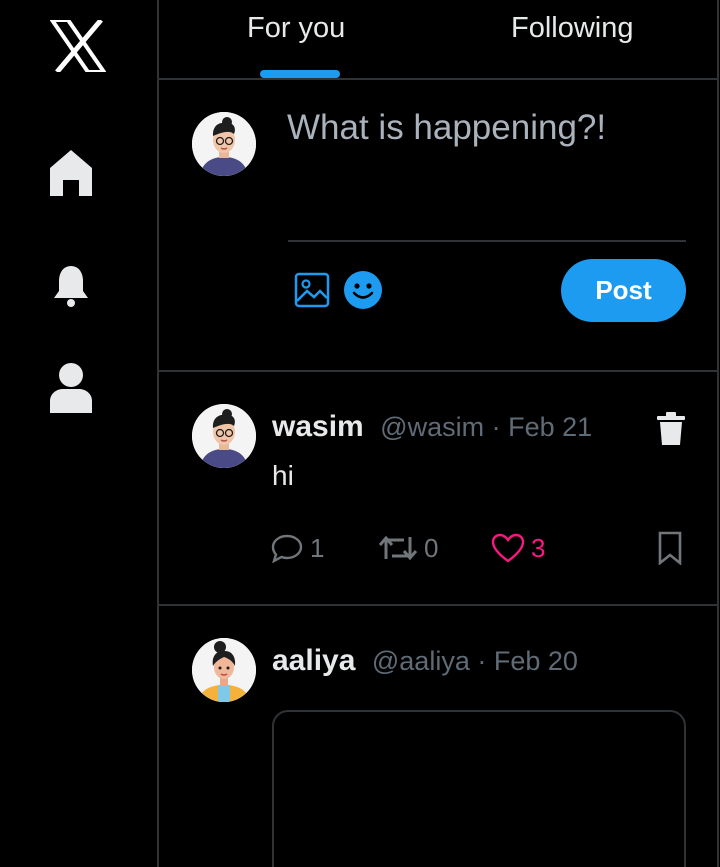 Image resolution: width=720 pixels, height=867 pixels. I want to click on tab-for-you: For you, so click(299, 39).